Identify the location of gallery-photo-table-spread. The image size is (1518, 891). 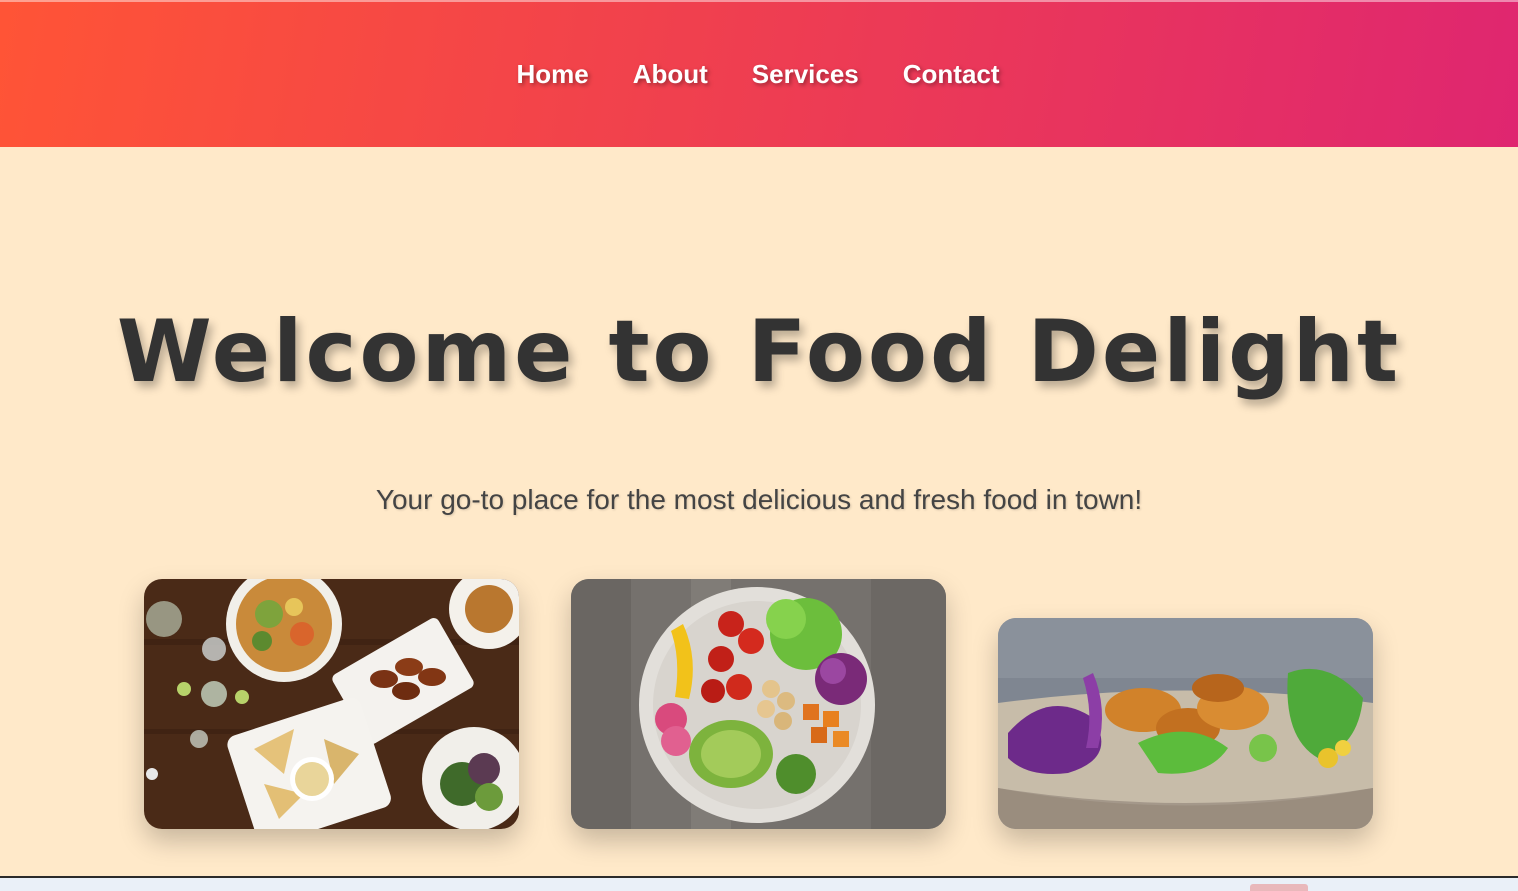
(331, 704).